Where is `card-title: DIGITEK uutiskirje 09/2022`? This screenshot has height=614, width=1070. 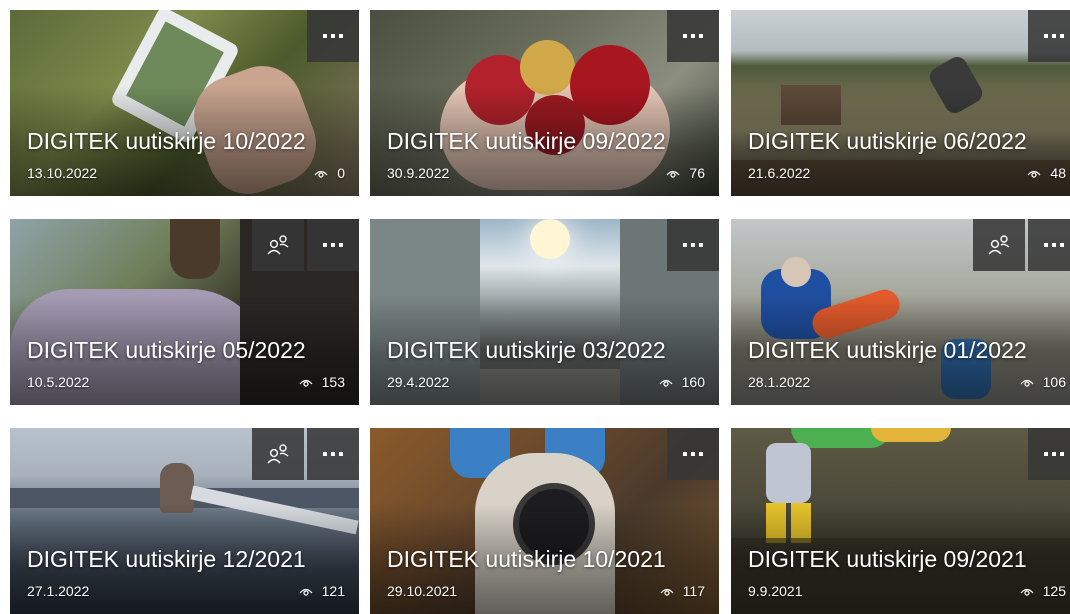
card-title: DIGITEK uutiskirje 09/2022 is located at coordinates (526, 141).